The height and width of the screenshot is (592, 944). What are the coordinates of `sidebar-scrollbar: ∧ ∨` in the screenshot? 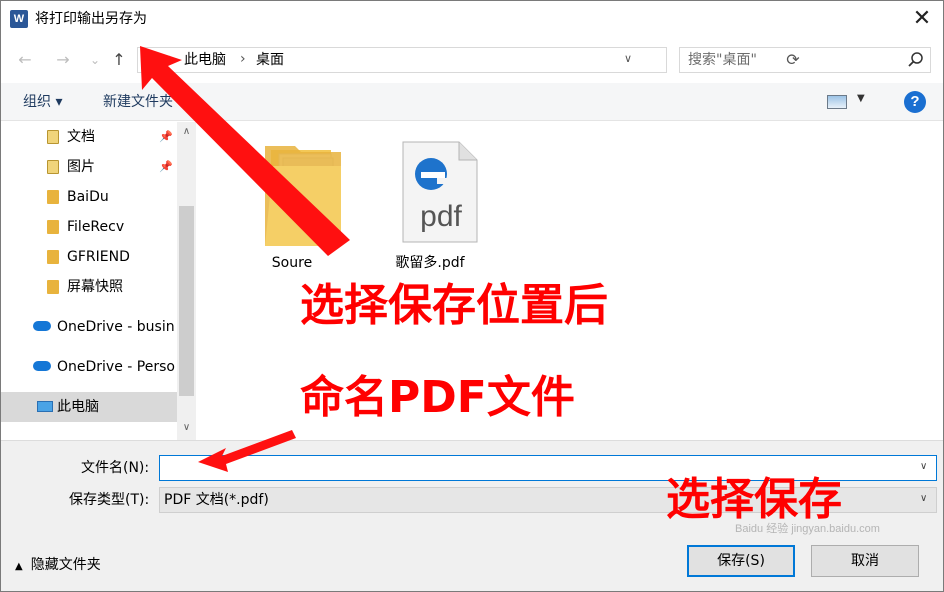 It's located at (186, 281).